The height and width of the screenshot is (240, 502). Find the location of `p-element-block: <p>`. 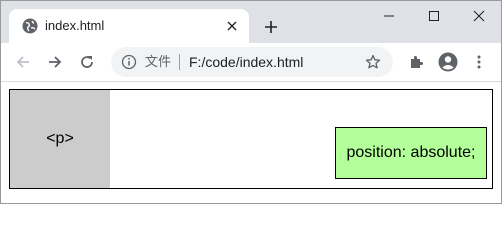

p-element-block: <p> is located at coordinates (60, 139).